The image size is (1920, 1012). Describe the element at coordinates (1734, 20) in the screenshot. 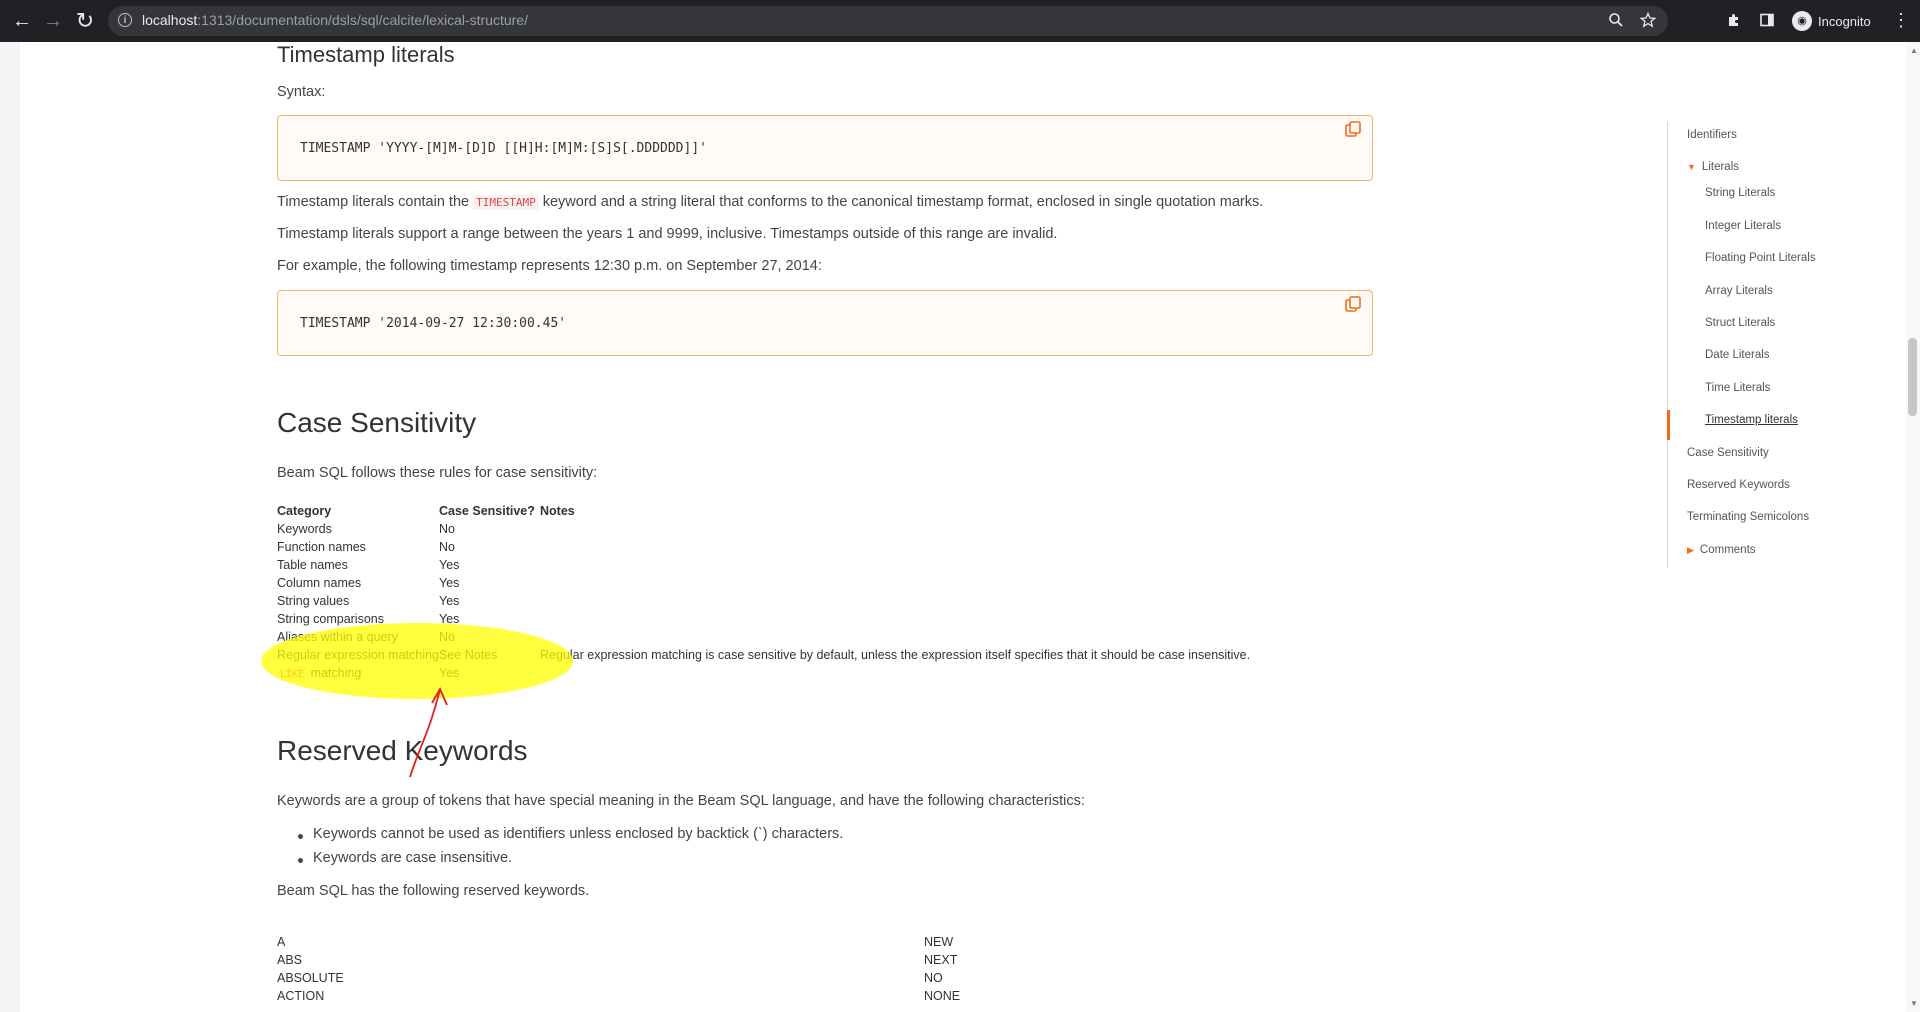

I see `puzzle-icon` at that location.